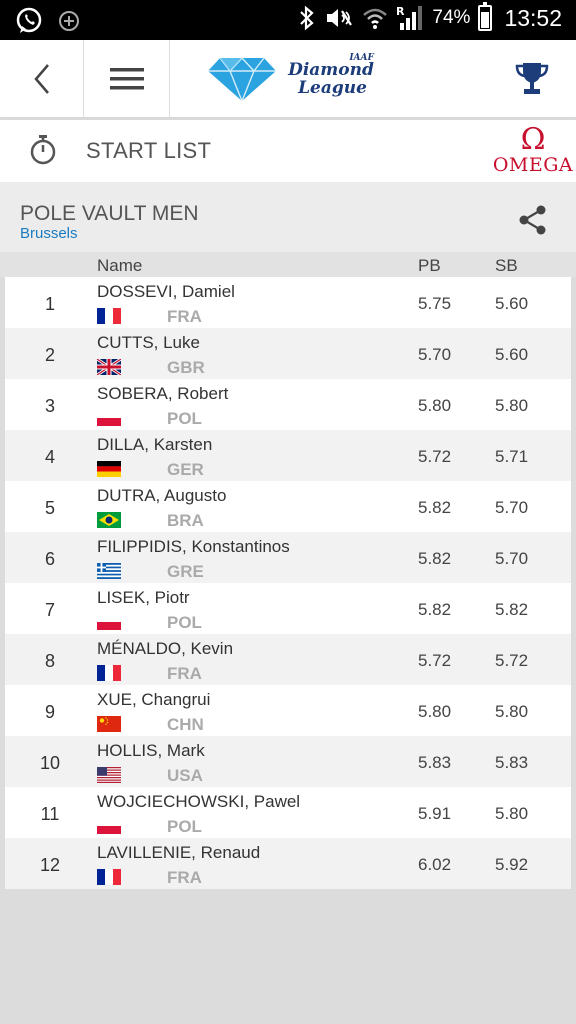  What do you see at coordinates (288, 151) in the screenshot?
I see `start-list-bar: START LIST Ω OMEGA` at bounding box center [288, 151].